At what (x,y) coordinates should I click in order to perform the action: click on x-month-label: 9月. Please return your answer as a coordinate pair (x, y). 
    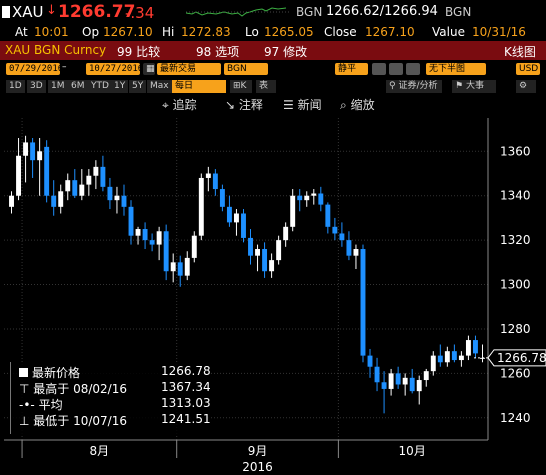
    Looking at the image, I should click on (258, 451).